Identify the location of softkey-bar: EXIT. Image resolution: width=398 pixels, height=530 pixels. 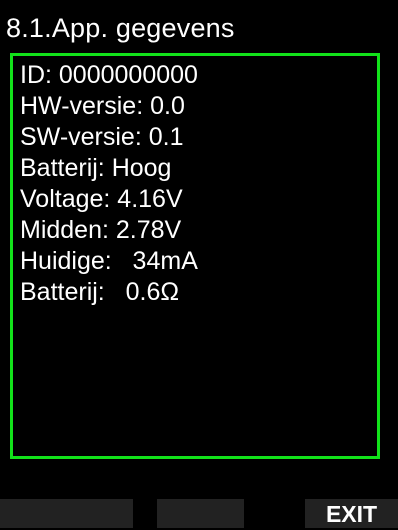
(199, 513).